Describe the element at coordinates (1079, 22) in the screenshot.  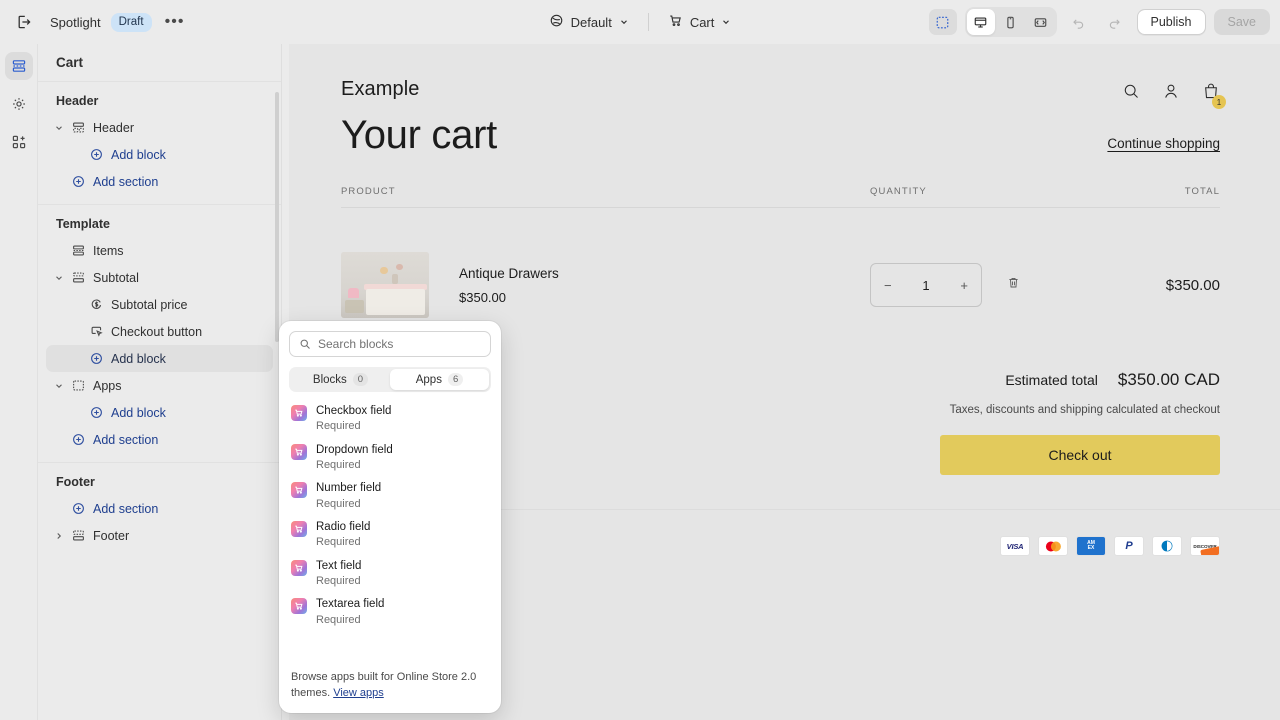
I see `undo-icon` at that location.